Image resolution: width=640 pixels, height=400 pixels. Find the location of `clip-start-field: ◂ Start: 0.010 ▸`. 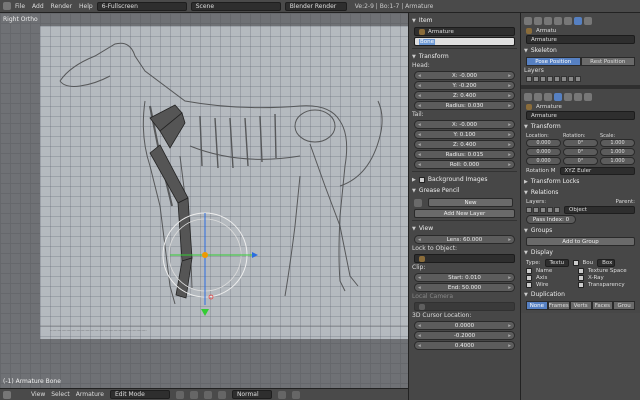

clip-start-field: ◂ Start: 0.010 ▸ is located at coordinates (464, 277).